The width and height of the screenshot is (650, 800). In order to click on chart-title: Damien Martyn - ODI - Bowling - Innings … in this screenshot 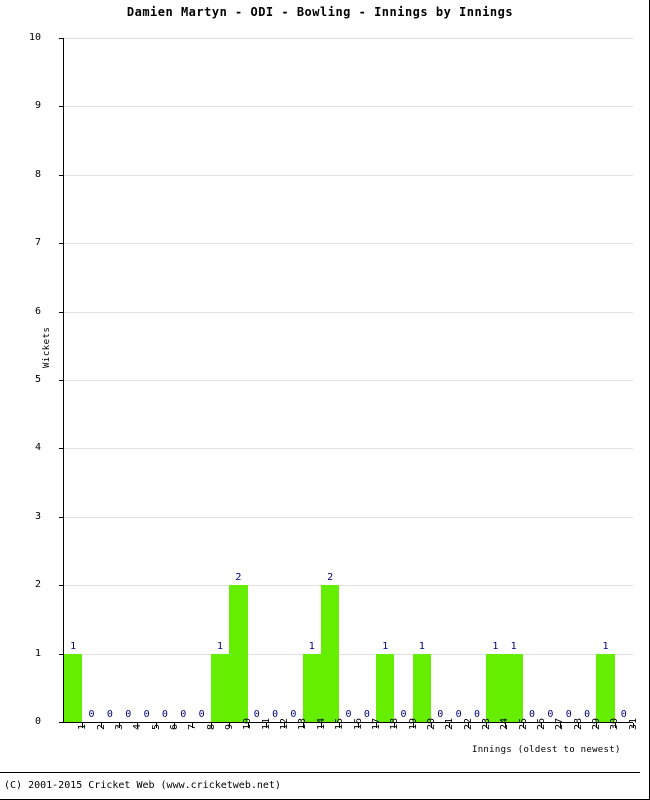, I will do `click(320, 12)`.